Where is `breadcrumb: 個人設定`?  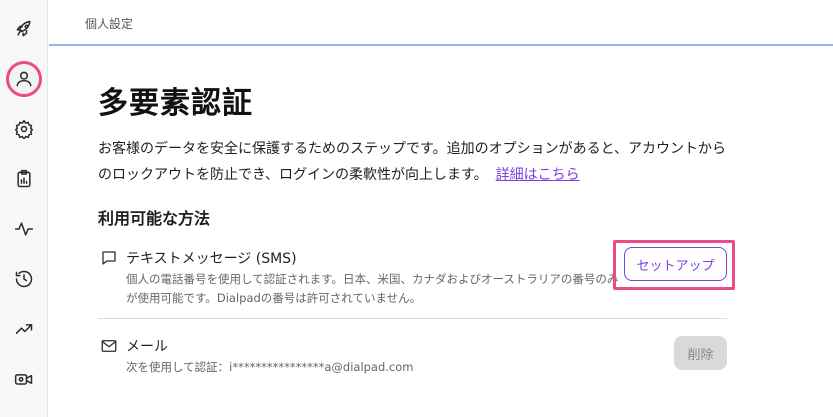 breadcrumb: 個人設定 is located at coordinates (109, 24).